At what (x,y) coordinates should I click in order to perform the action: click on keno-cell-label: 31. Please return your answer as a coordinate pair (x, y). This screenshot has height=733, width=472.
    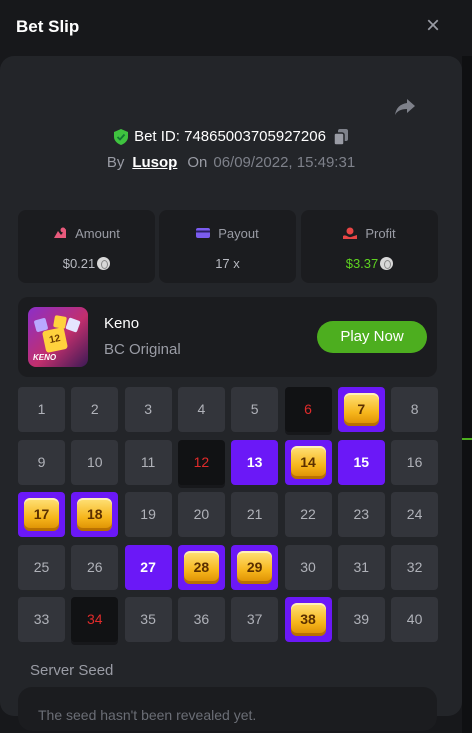
    Looking at the image, I should click on (361, 566).